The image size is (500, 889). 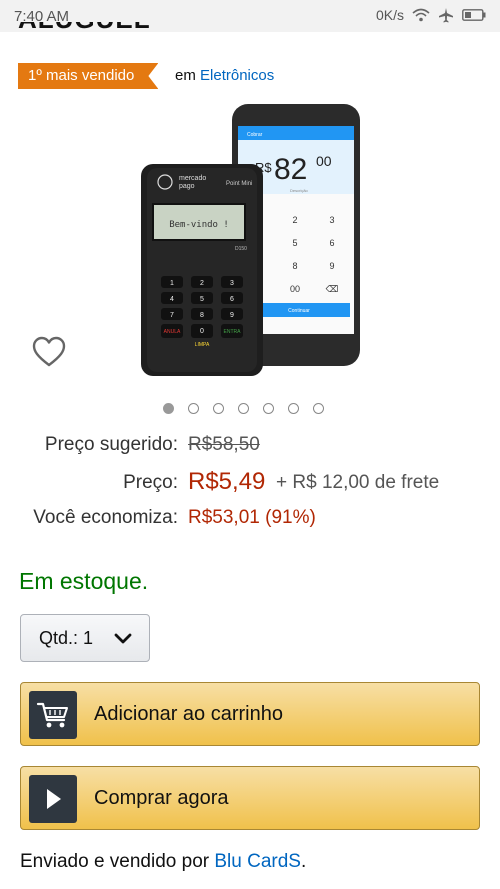 I want to click on terminal-screen-text: Bem-vindo !, so click(x=199, y=225).